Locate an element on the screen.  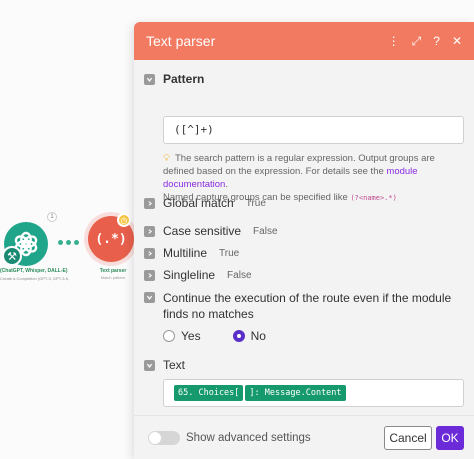
global-match-label: Global match is located at coordinates (198, 203).